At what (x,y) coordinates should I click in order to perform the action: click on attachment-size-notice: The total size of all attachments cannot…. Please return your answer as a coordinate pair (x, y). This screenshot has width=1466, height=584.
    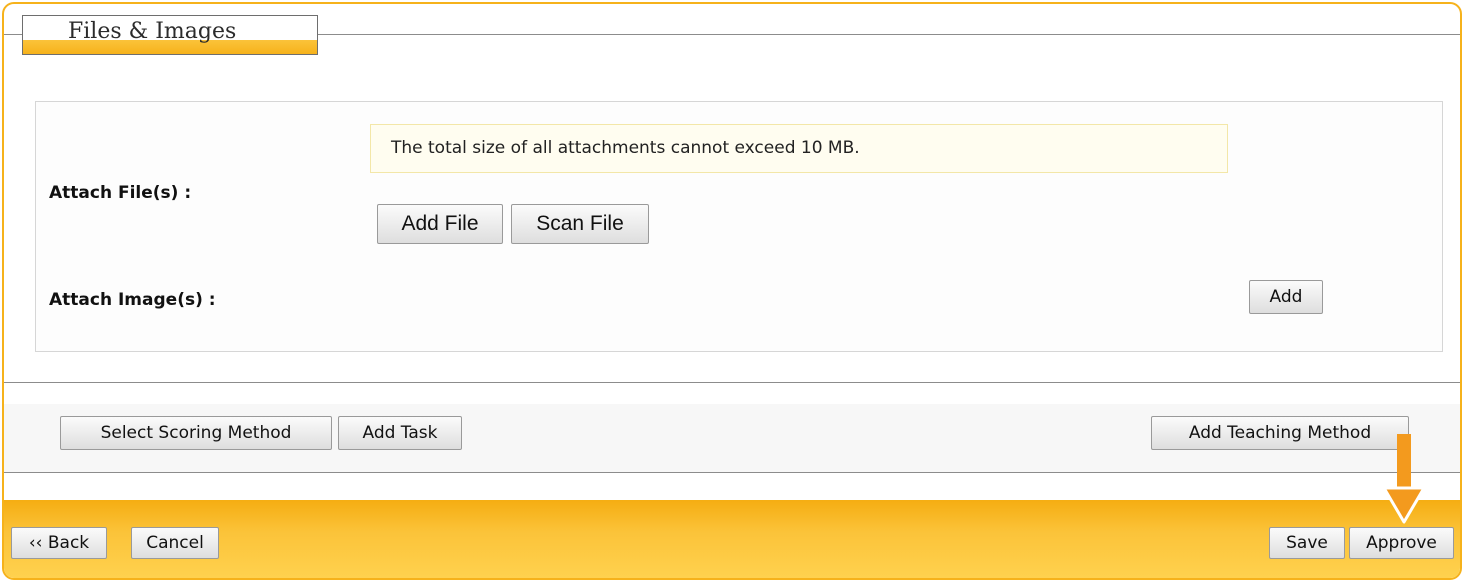
    Looking at the image, I should click on (799, 148).